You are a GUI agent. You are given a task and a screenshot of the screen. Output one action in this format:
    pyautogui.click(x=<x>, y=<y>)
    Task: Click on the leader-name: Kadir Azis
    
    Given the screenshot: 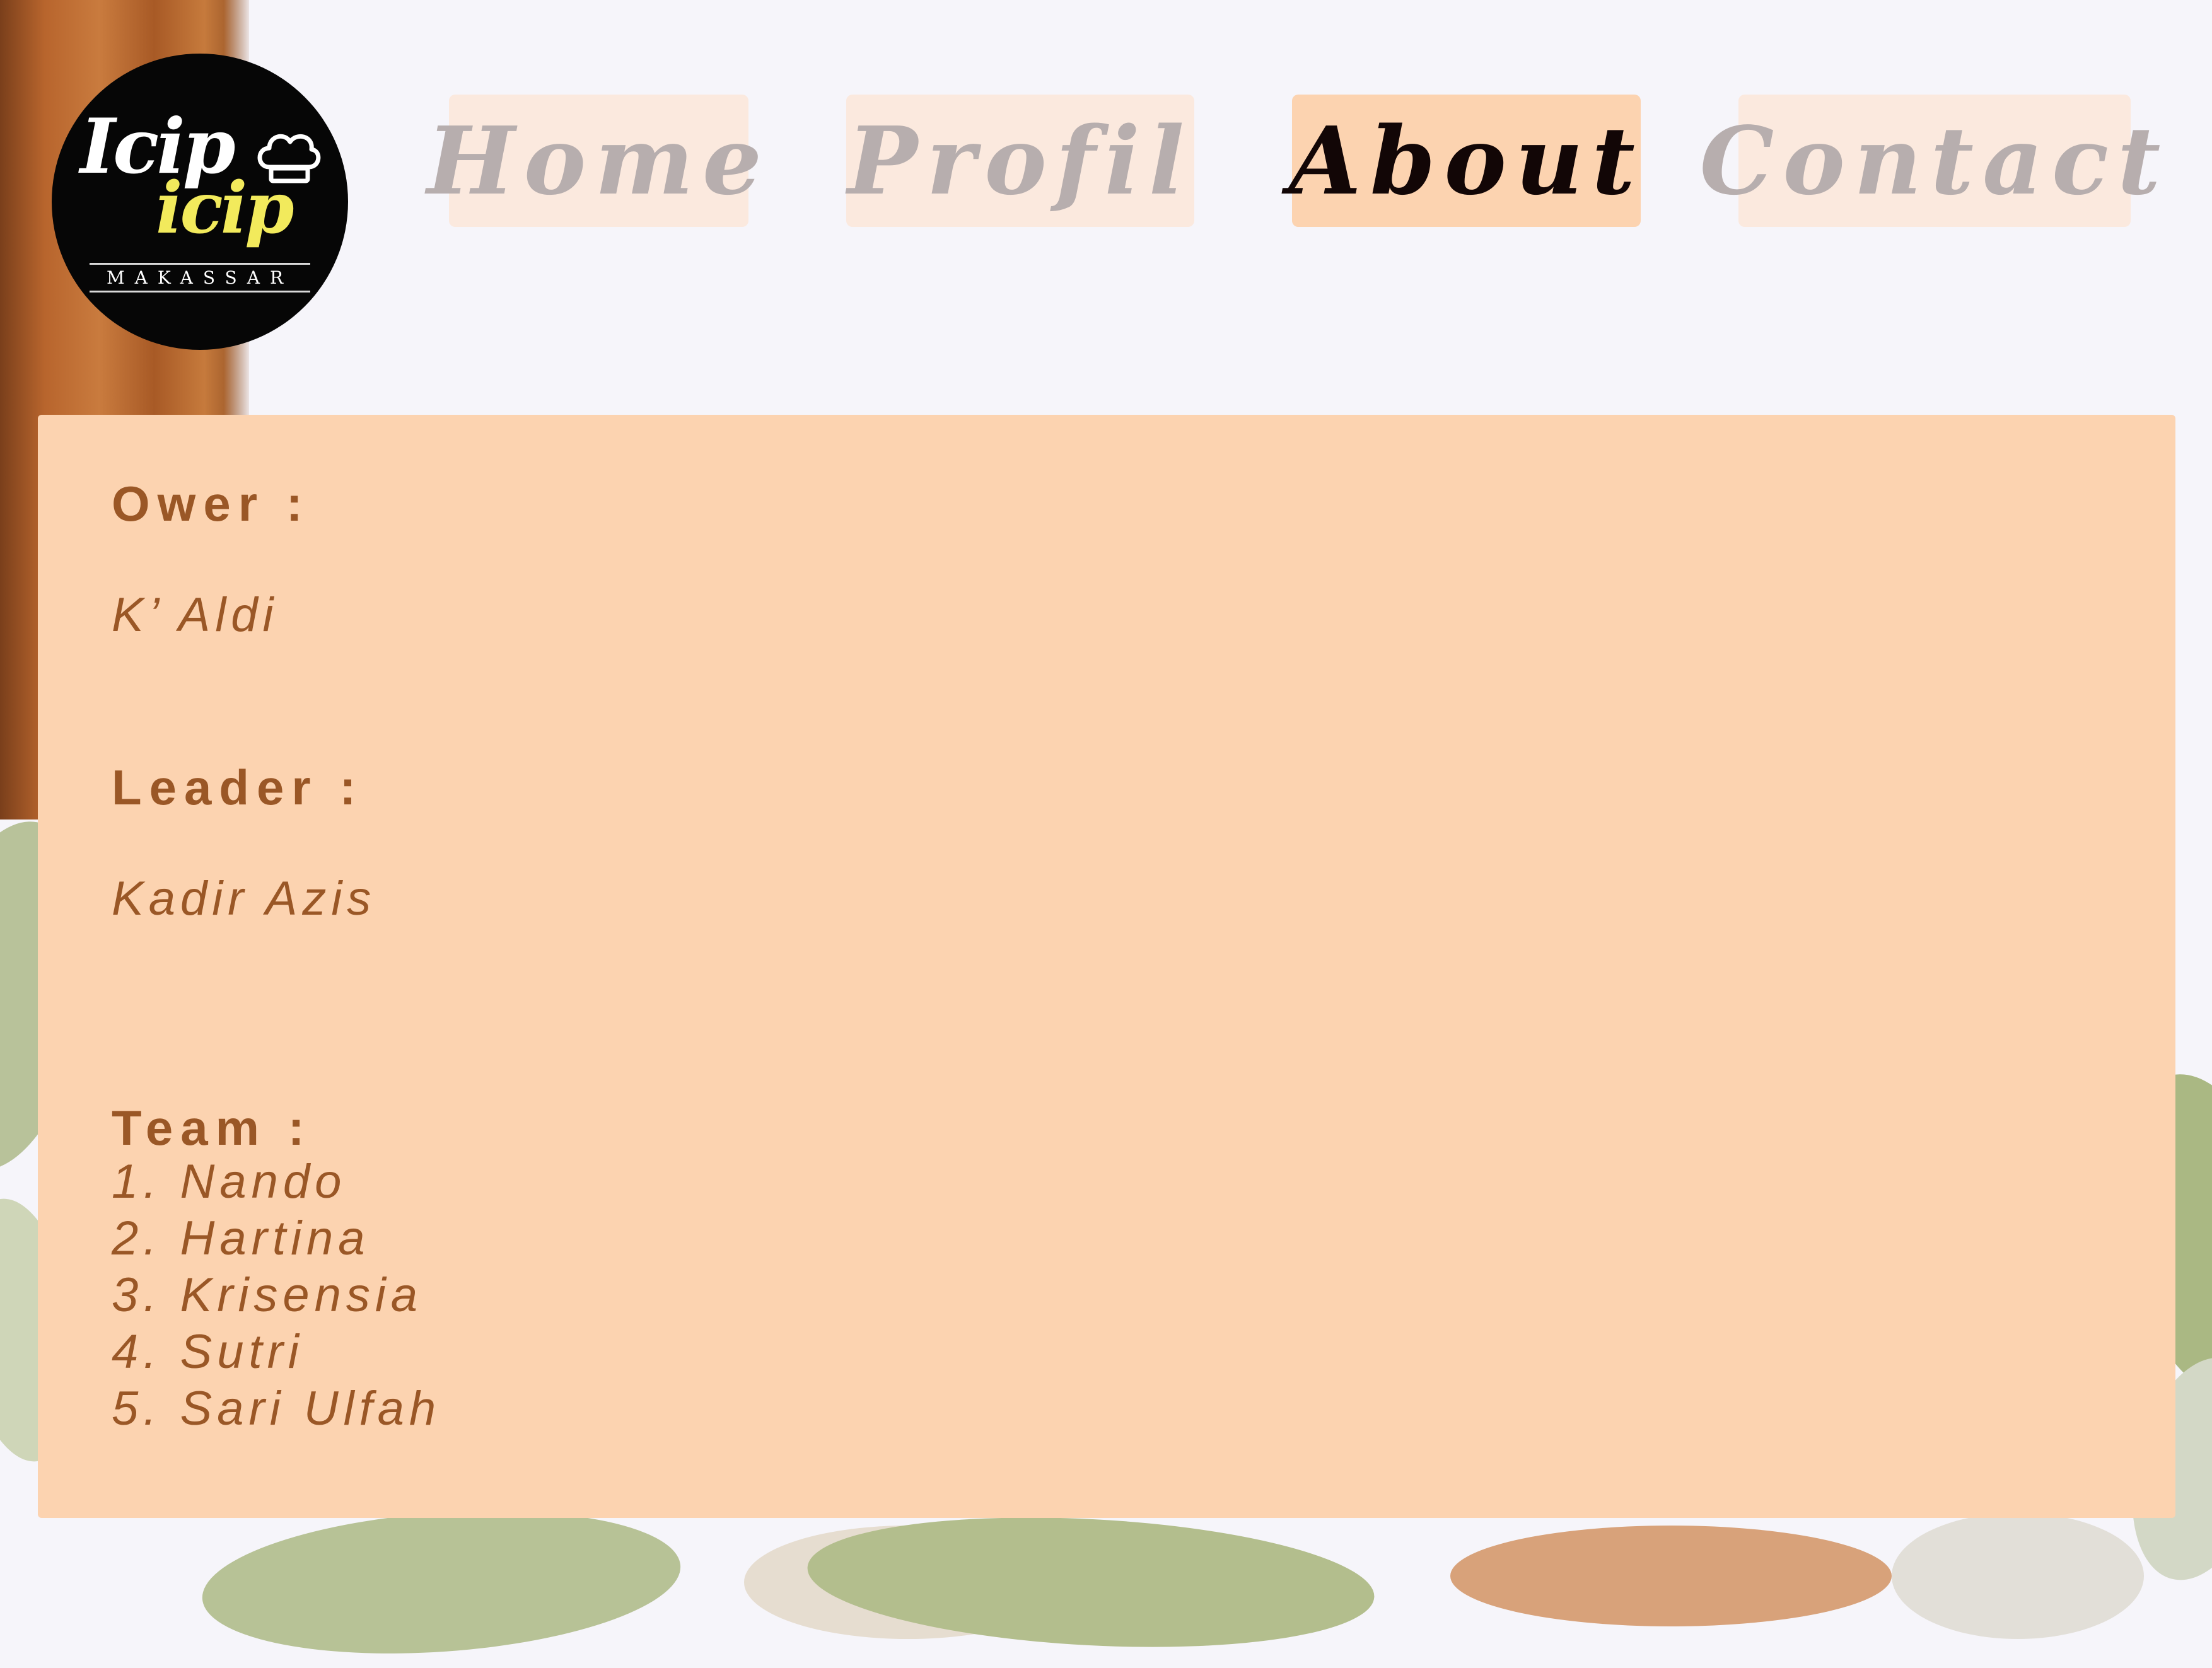 What is the action you would take?
    pyautogui.click(x=244, y=898)
    